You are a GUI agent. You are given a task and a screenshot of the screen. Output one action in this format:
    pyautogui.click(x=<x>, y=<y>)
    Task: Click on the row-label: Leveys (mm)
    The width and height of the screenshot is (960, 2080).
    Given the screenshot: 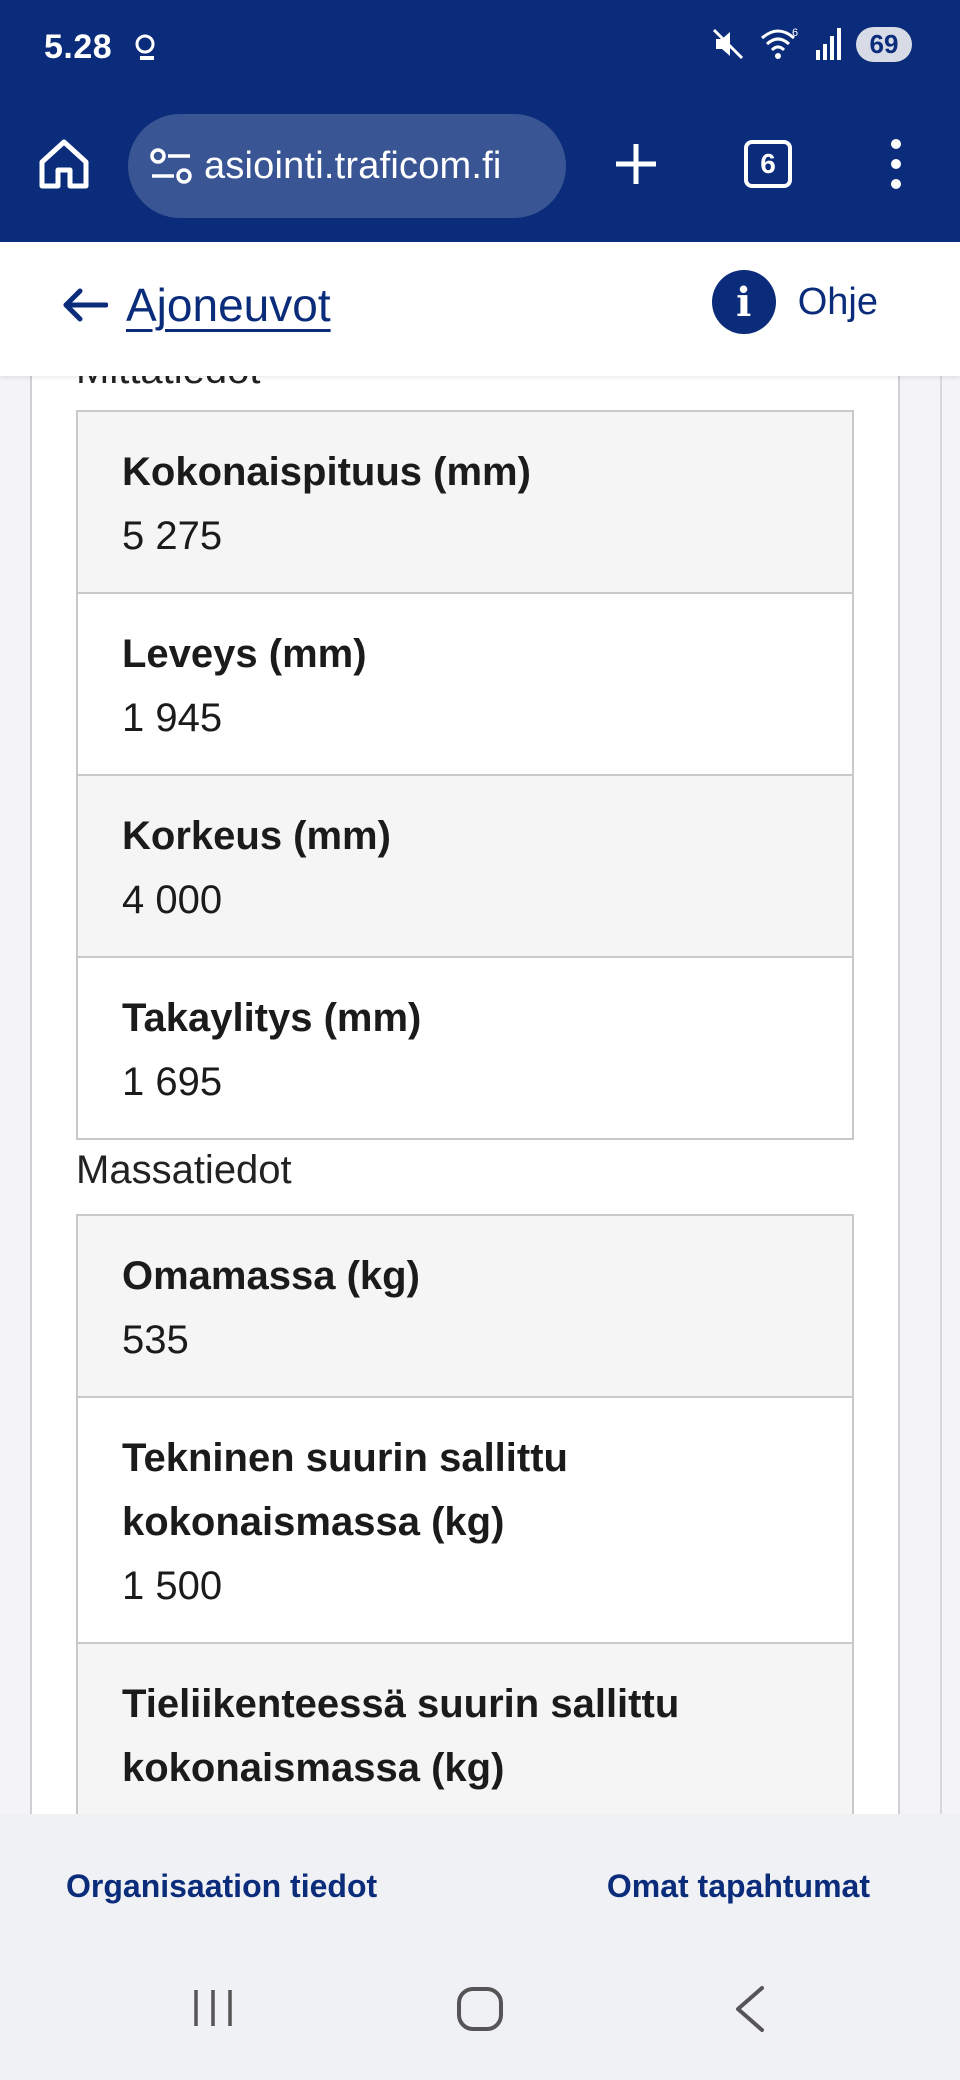 What is the action you would take?
    pyautogui.click(x=244, y=654)
    